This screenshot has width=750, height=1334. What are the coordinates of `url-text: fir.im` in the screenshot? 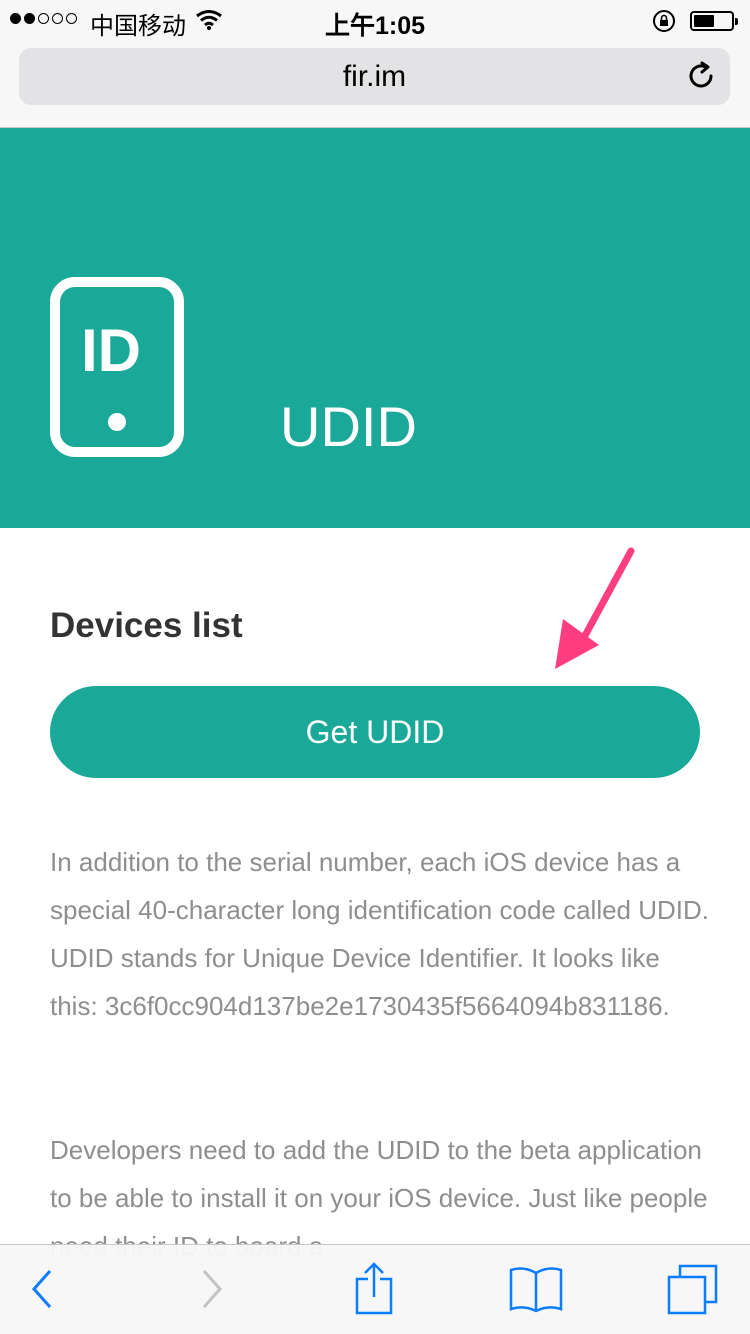 It's located at (374, 77).